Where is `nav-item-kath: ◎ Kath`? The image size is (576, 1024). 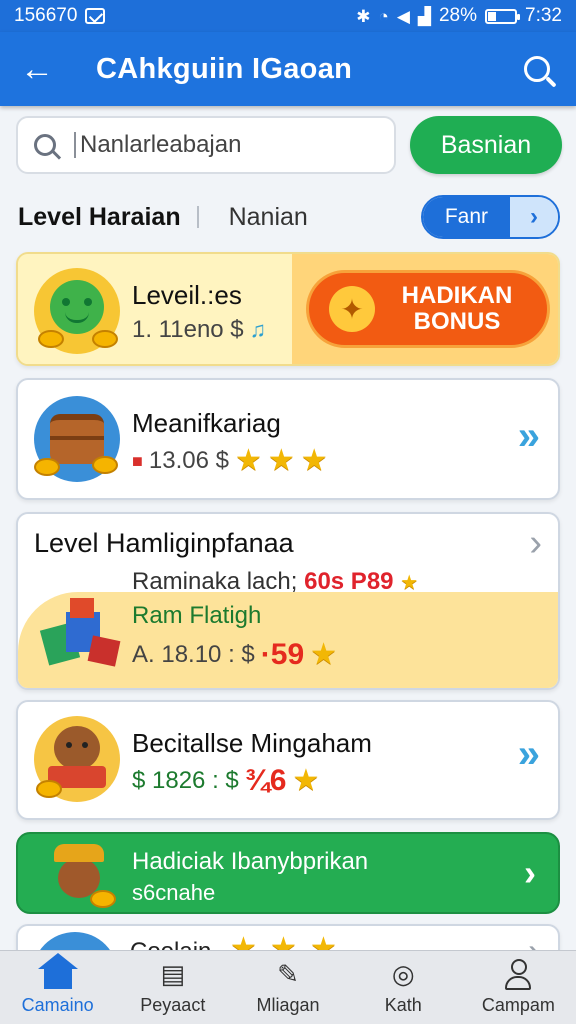 nav-item-kath: ◎ Kath is located at coordinates (403, 987).